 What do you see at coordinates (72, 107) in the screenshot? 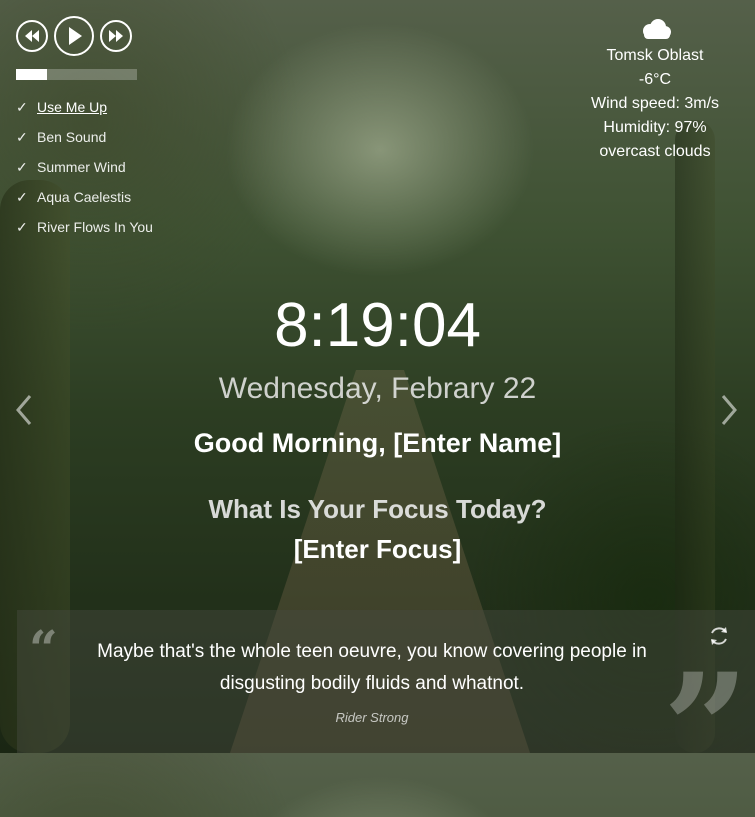
I see `track-title: Use Me Up` at bounding box center [72, 107].